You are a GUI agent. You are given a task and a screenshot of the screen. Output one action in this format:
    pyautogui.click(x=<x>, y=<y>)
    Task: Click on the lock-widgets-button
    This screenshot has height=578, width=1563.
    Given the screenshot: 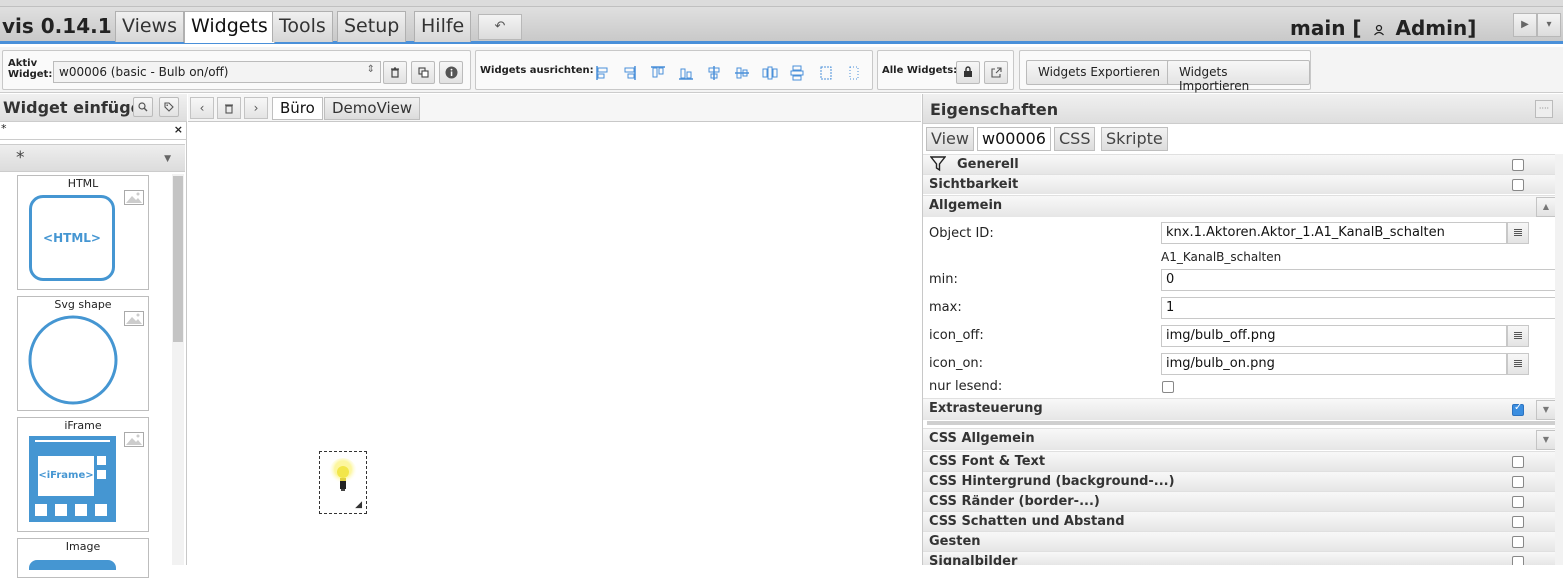 What is the action you would take?
    pyautogui.click(x=968, y=72)
    